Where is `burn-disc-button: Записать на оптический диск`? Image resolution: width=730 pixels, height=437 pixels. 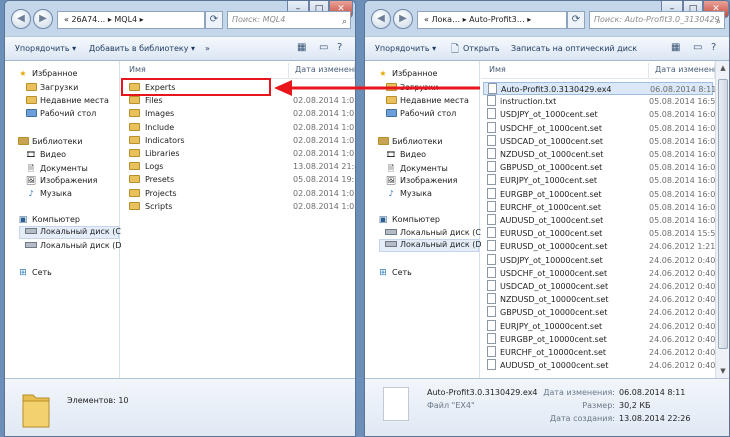
burn-disc-button: Записать на оптический диск is located at coordinates (574, 48).